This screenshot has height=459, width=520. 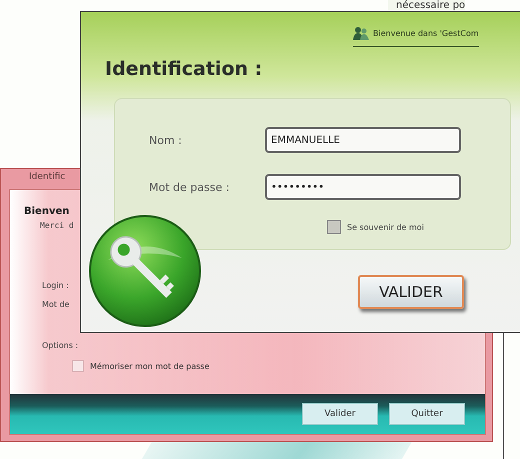 I want to click on dialog-button: Quitter, so click(x=427, y=414).